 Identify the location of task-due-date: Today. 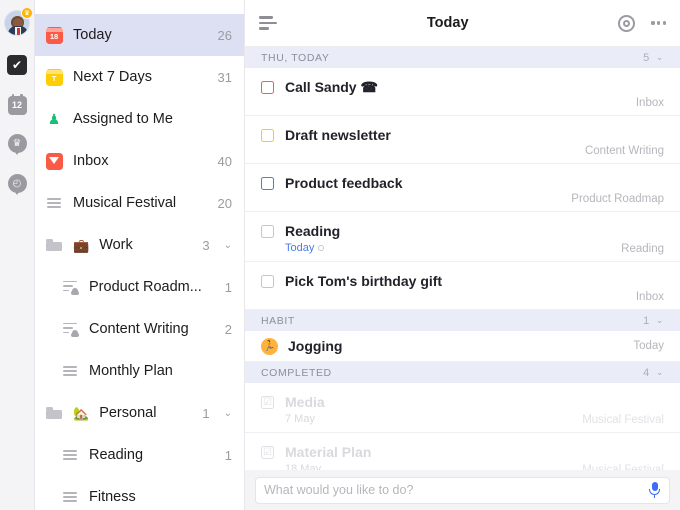
(474, 248).